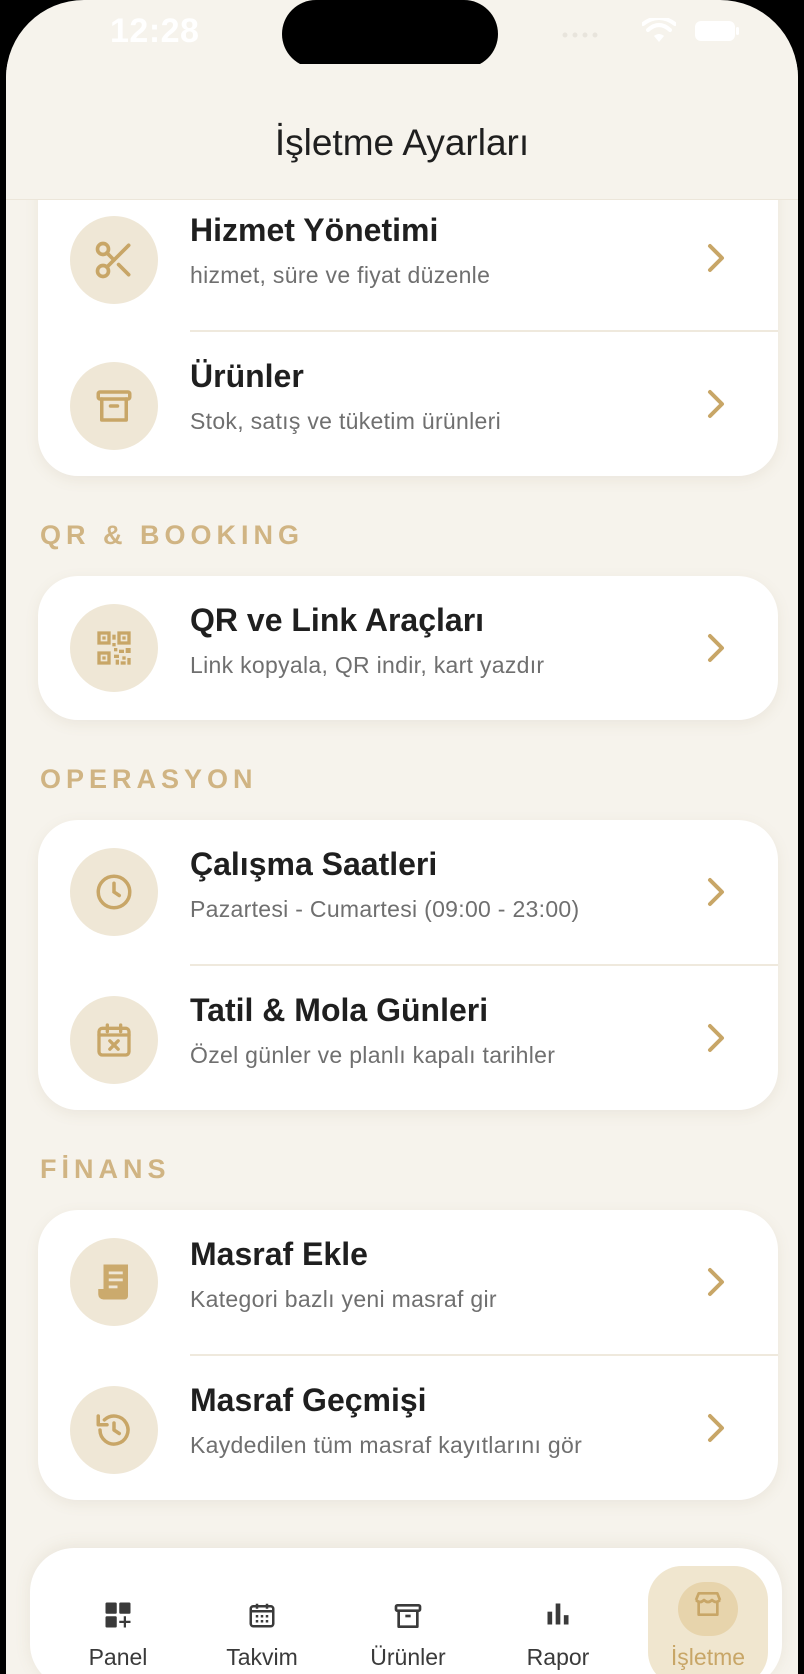  I want to click on page-title: İşletme Ayarları, so click(402, 142).